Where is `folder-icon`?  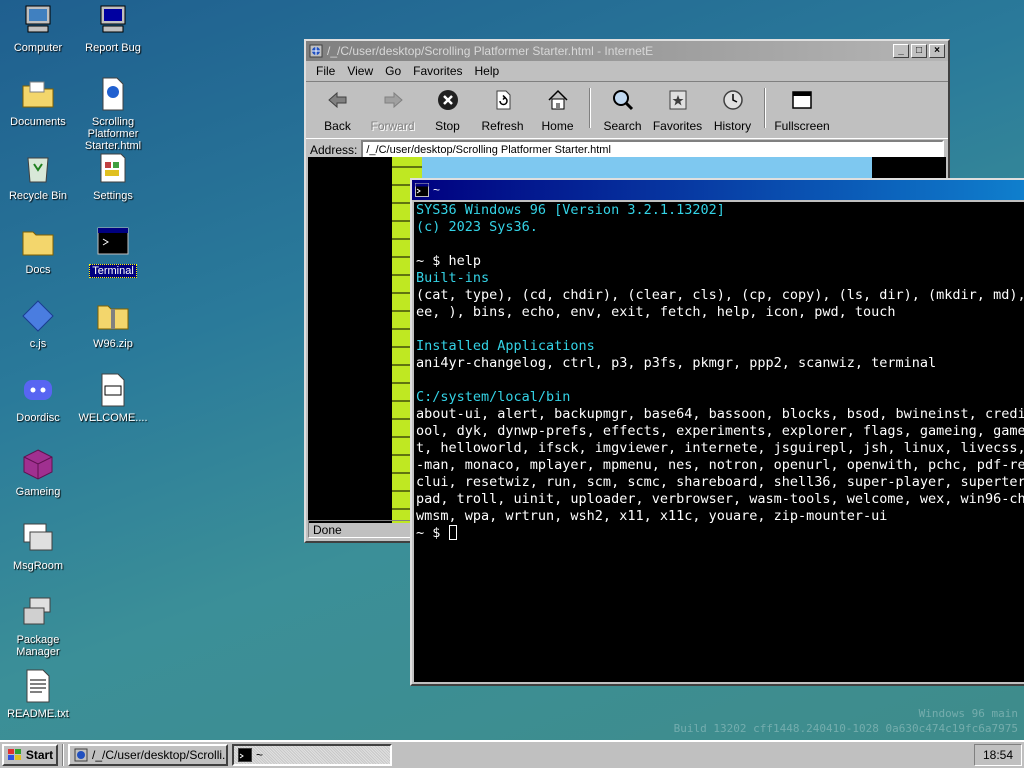 folder-icon is located at coordinates (38, 242).